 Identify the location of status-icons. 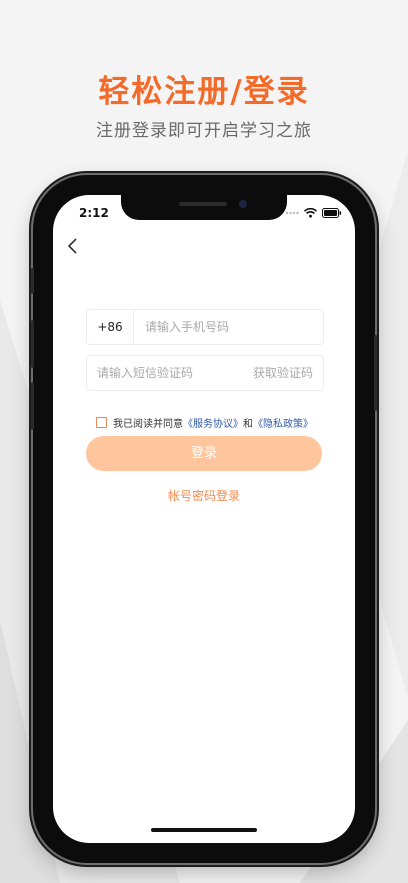
(313, 213).